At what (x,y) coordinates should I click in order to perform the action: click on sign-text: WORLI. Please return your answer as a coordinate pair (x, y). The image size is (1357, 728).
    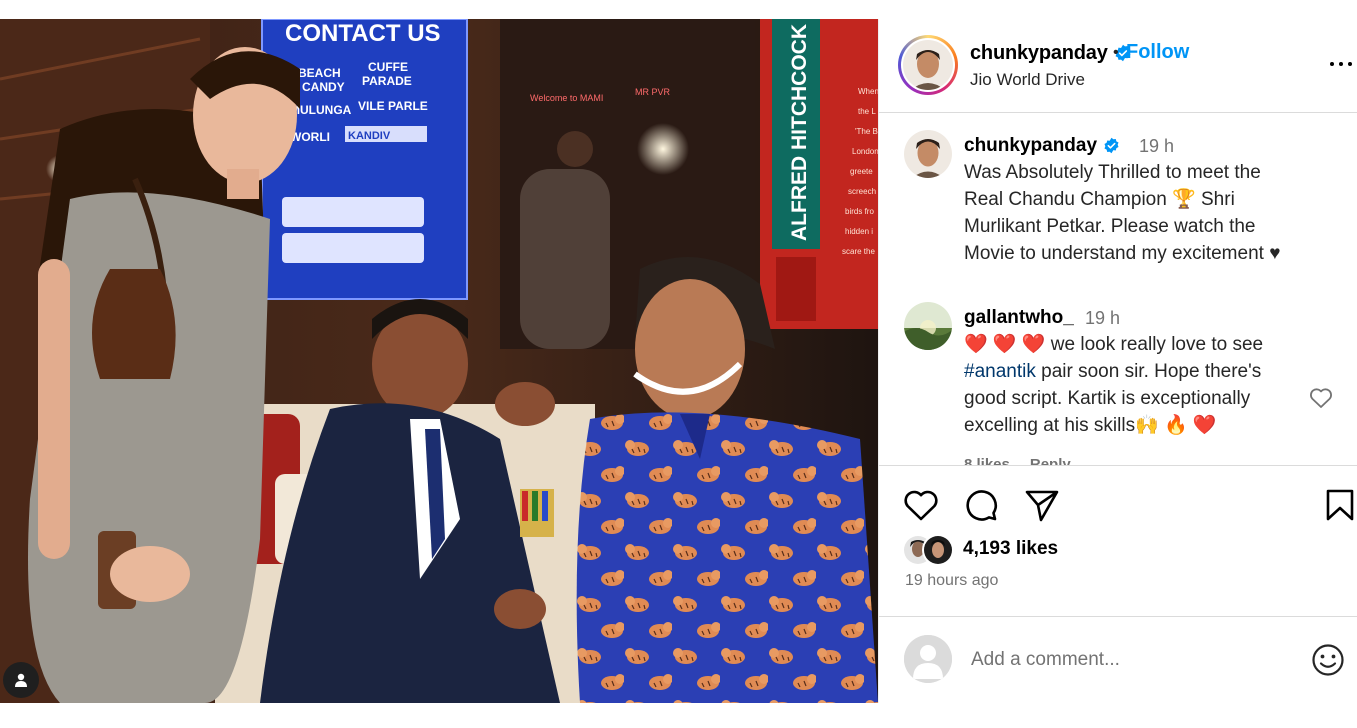
    Looking at the image, I should click on (310, 137).